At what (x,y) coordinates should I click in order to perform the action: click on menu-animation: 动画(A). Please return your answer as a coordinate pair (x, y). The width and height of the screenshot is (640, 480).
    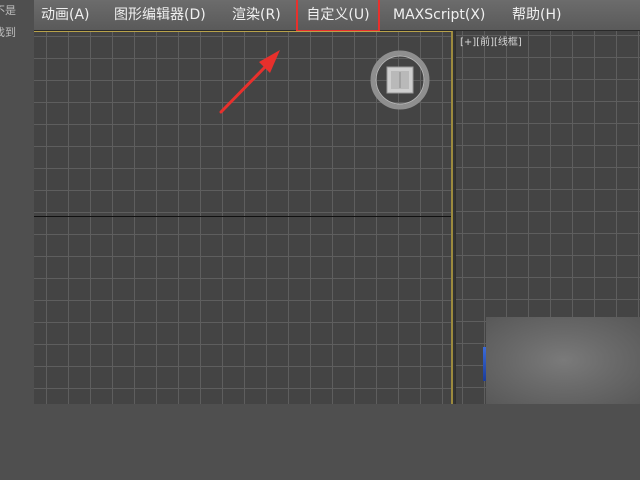
    Looking at the image, I should click on (65, 15).